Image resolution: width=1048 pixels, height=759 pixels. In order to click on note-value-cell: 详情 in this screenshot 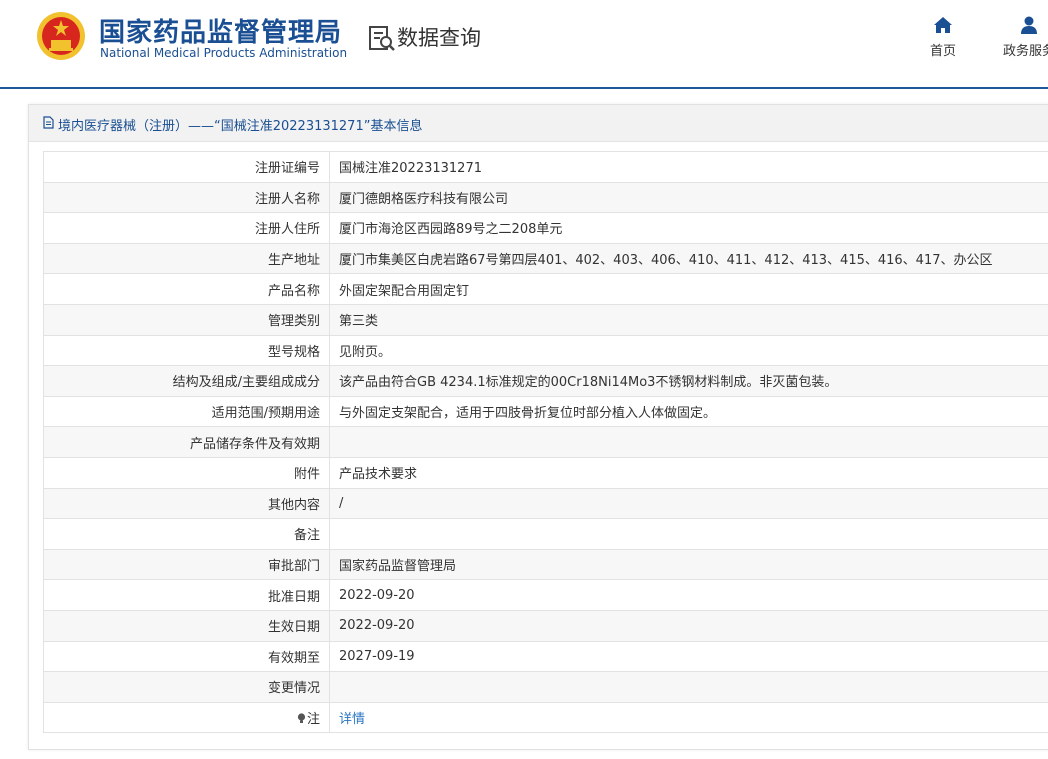, I will do `click(688, 717)`.